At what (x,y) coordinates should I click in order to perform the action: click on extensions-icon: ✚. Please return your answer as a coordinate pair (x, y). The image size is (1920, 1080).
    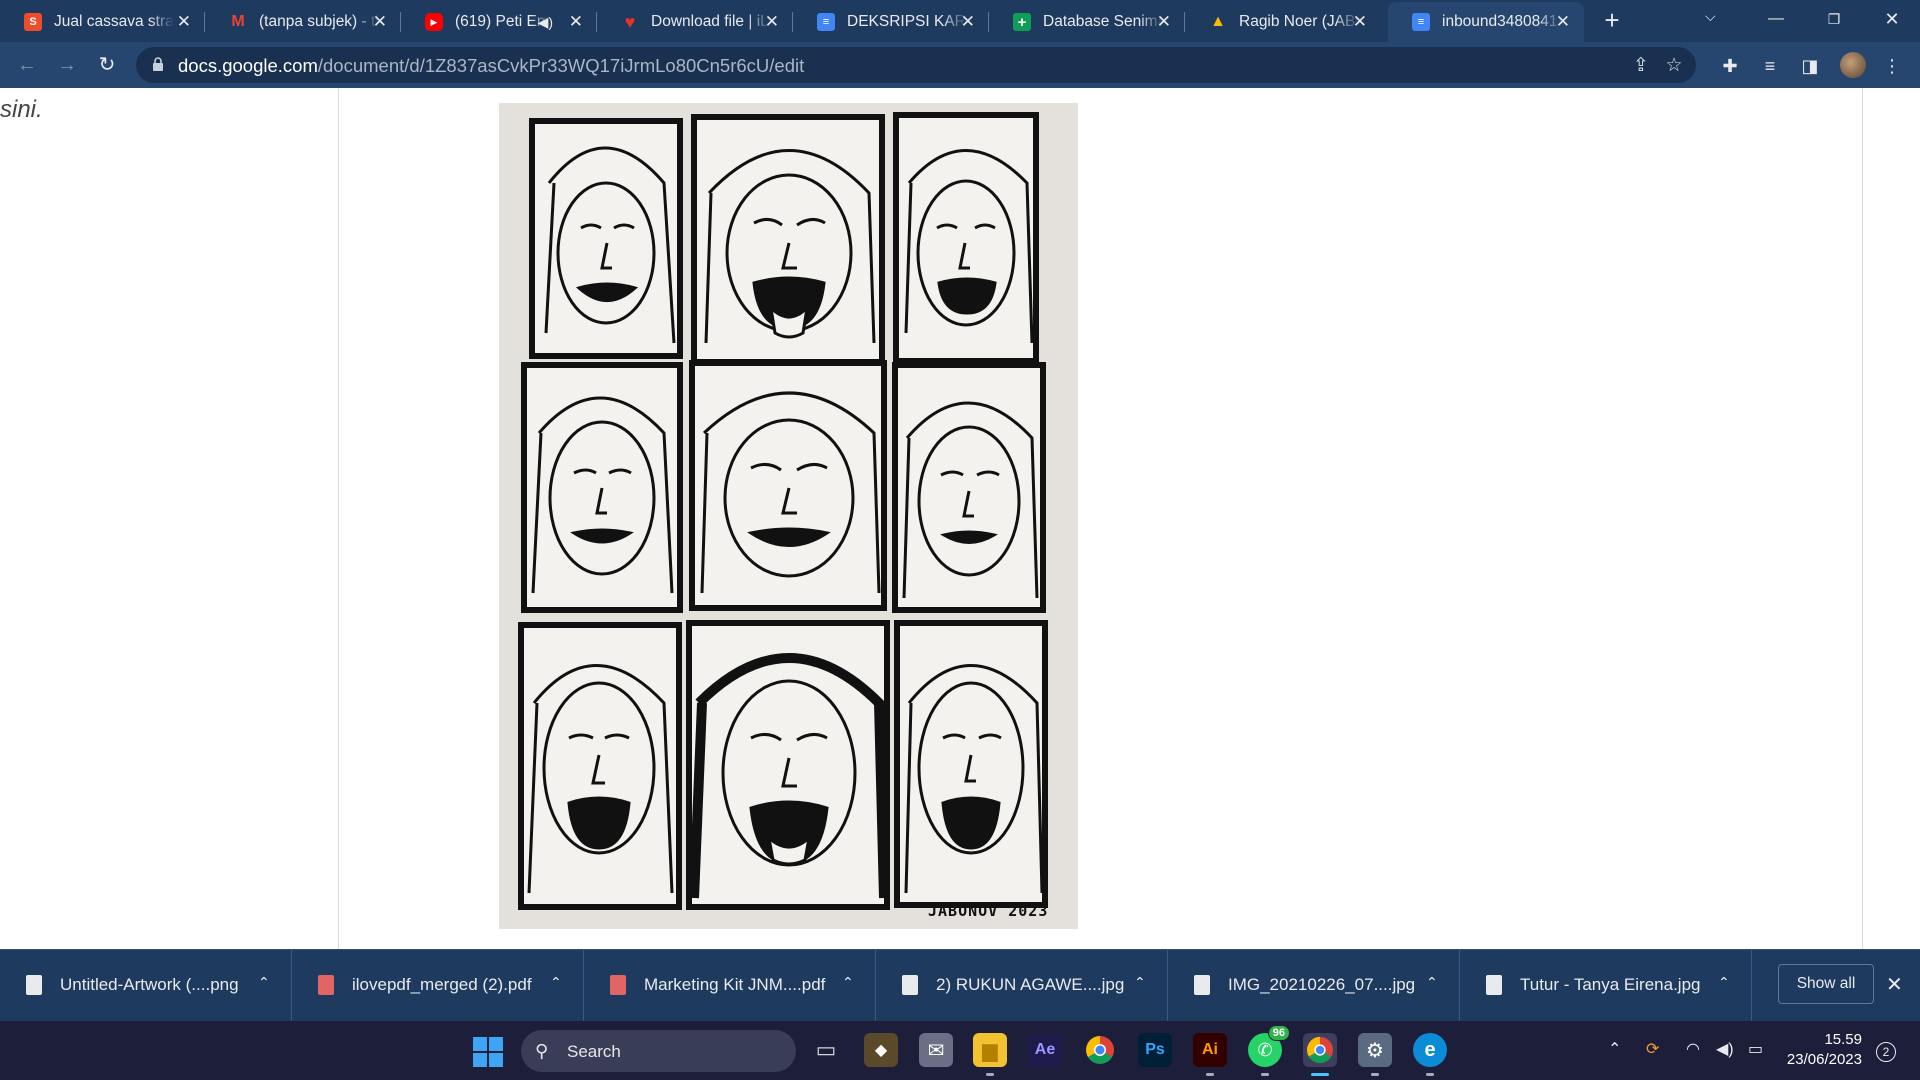
    Looking at the image, I should click on (1730, 66).